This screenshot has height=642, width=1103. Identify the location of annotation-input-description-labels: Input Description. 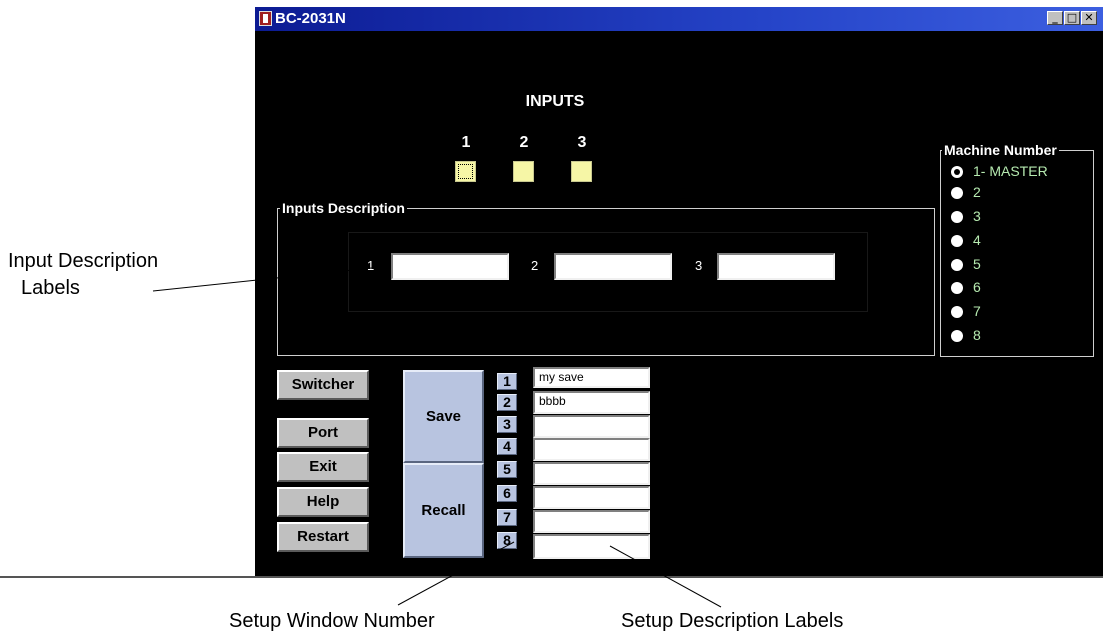
(83, 261).